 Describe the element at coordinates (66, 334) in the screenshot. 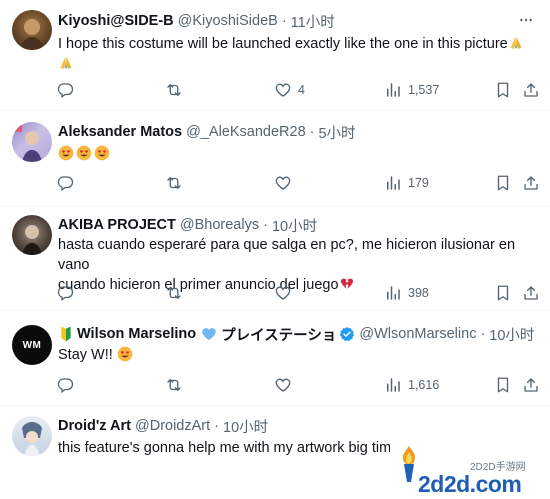

I see `beginner-symbol-icon` at that location.